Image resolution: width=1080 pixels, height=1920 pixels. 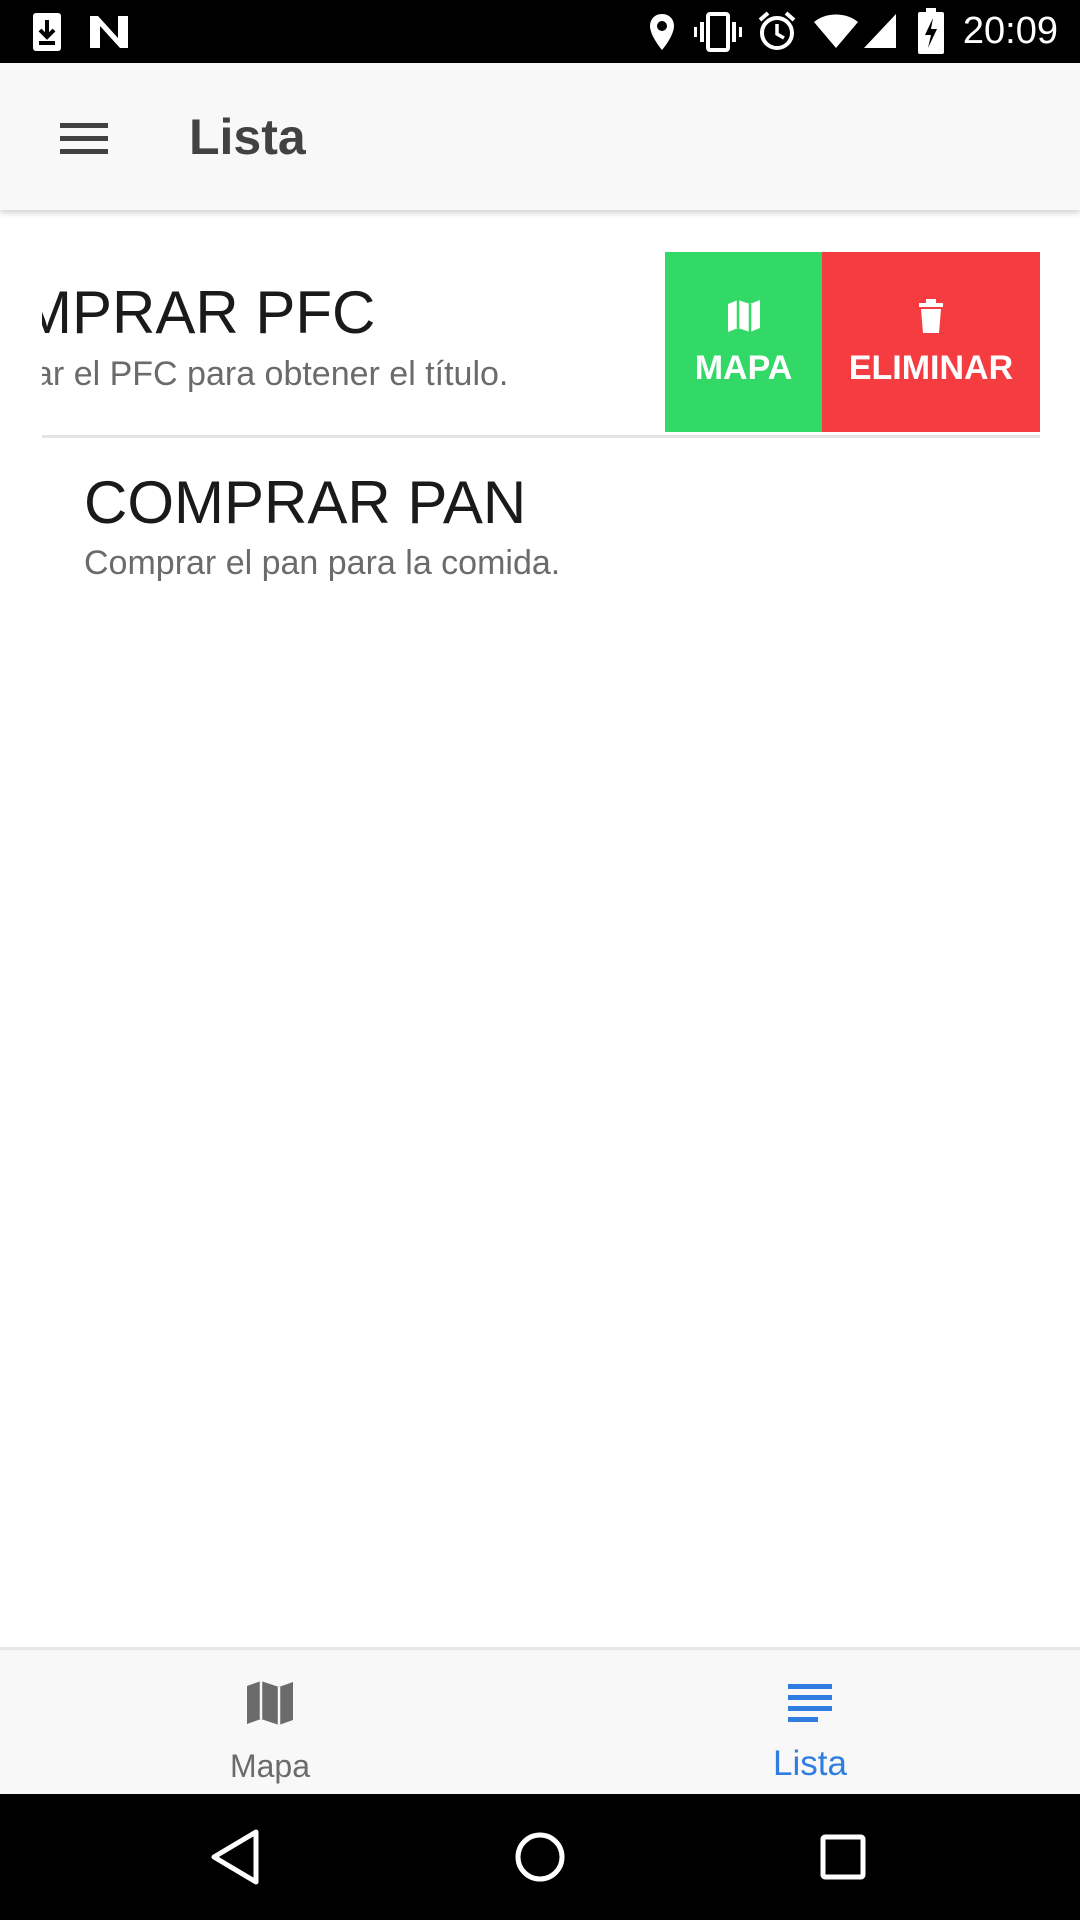 I want to click on download-icon, so click(x=47, y=32).